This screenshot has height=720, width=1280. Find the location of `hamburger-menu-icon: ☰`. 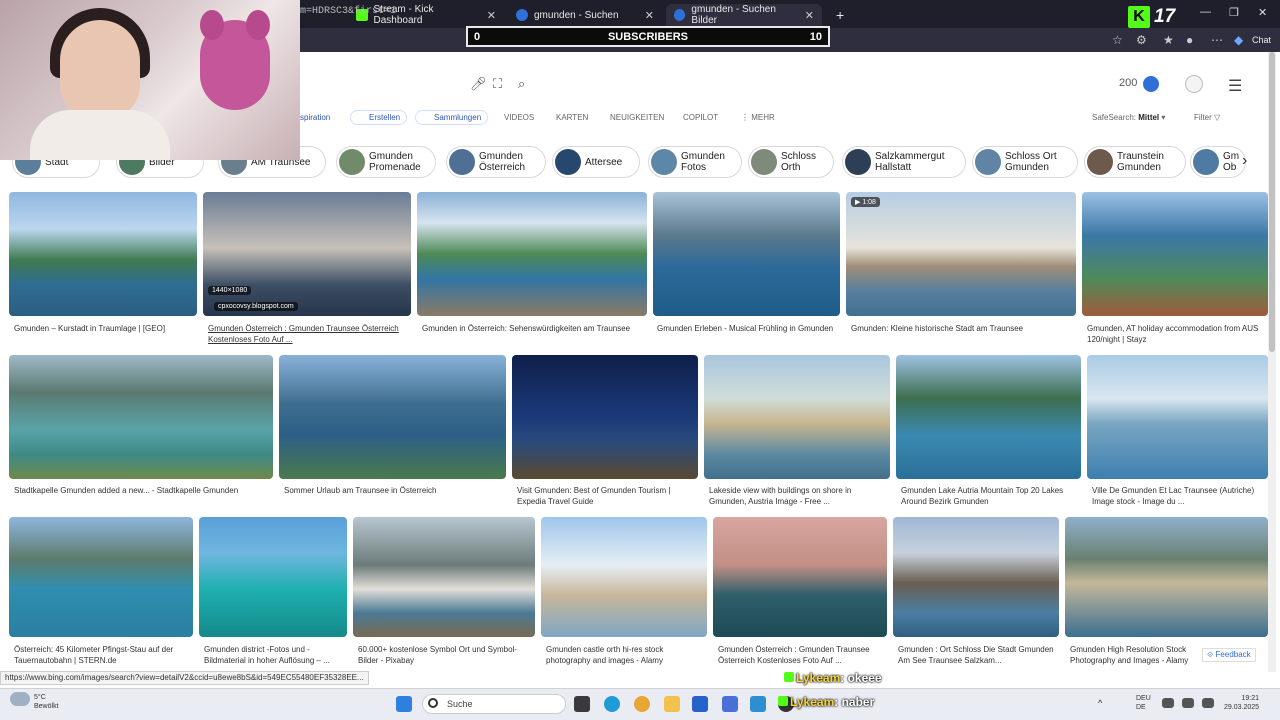

hamburger-menu-icon: ☰ is located at coordinates (1235, 86).